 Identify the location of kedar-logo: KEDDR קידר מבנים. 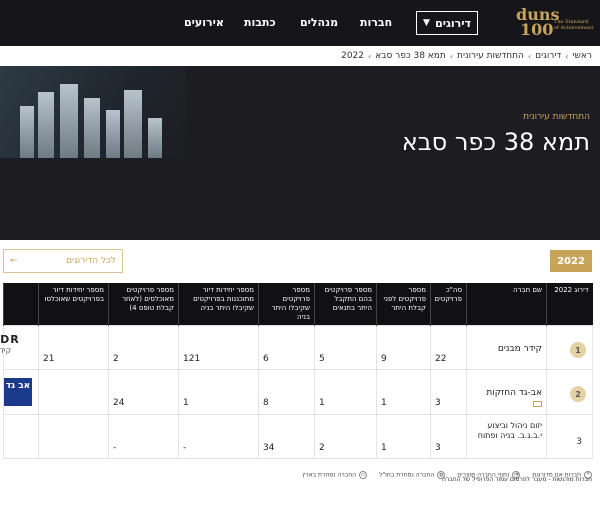
(16, 347).